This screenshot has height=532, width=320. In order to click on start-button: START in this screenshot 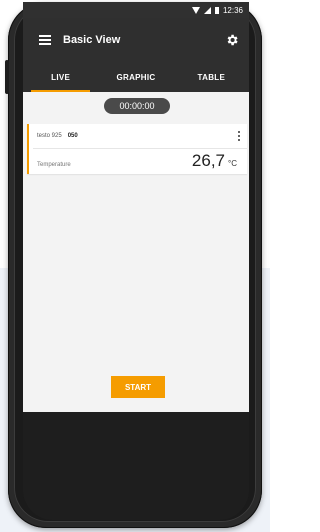, I will do `click(138, 387)`.